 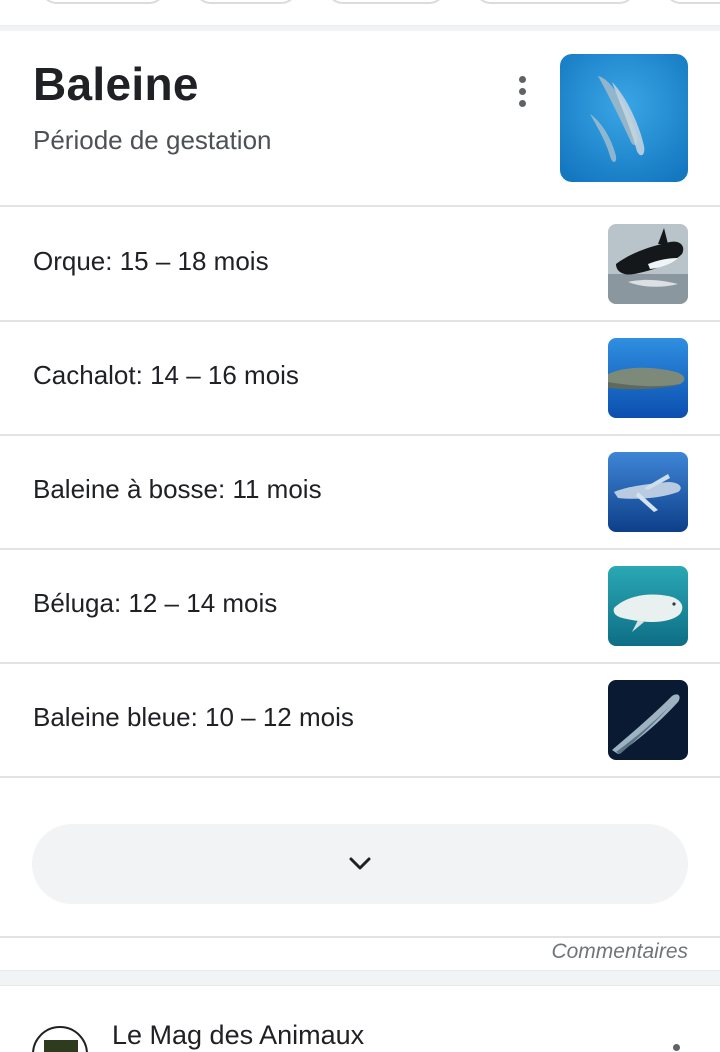 What do you see at coordinates (177, 489) in the screenshot?
I see `list-item-label: Baleine à bosse: 11 mois` at bounding box center [177, 489].